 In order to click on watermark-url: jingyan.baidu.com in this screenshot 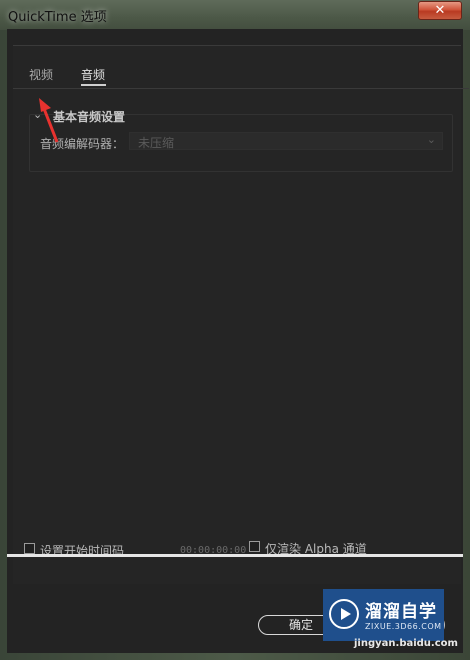, I will do `click(406, 643)`.